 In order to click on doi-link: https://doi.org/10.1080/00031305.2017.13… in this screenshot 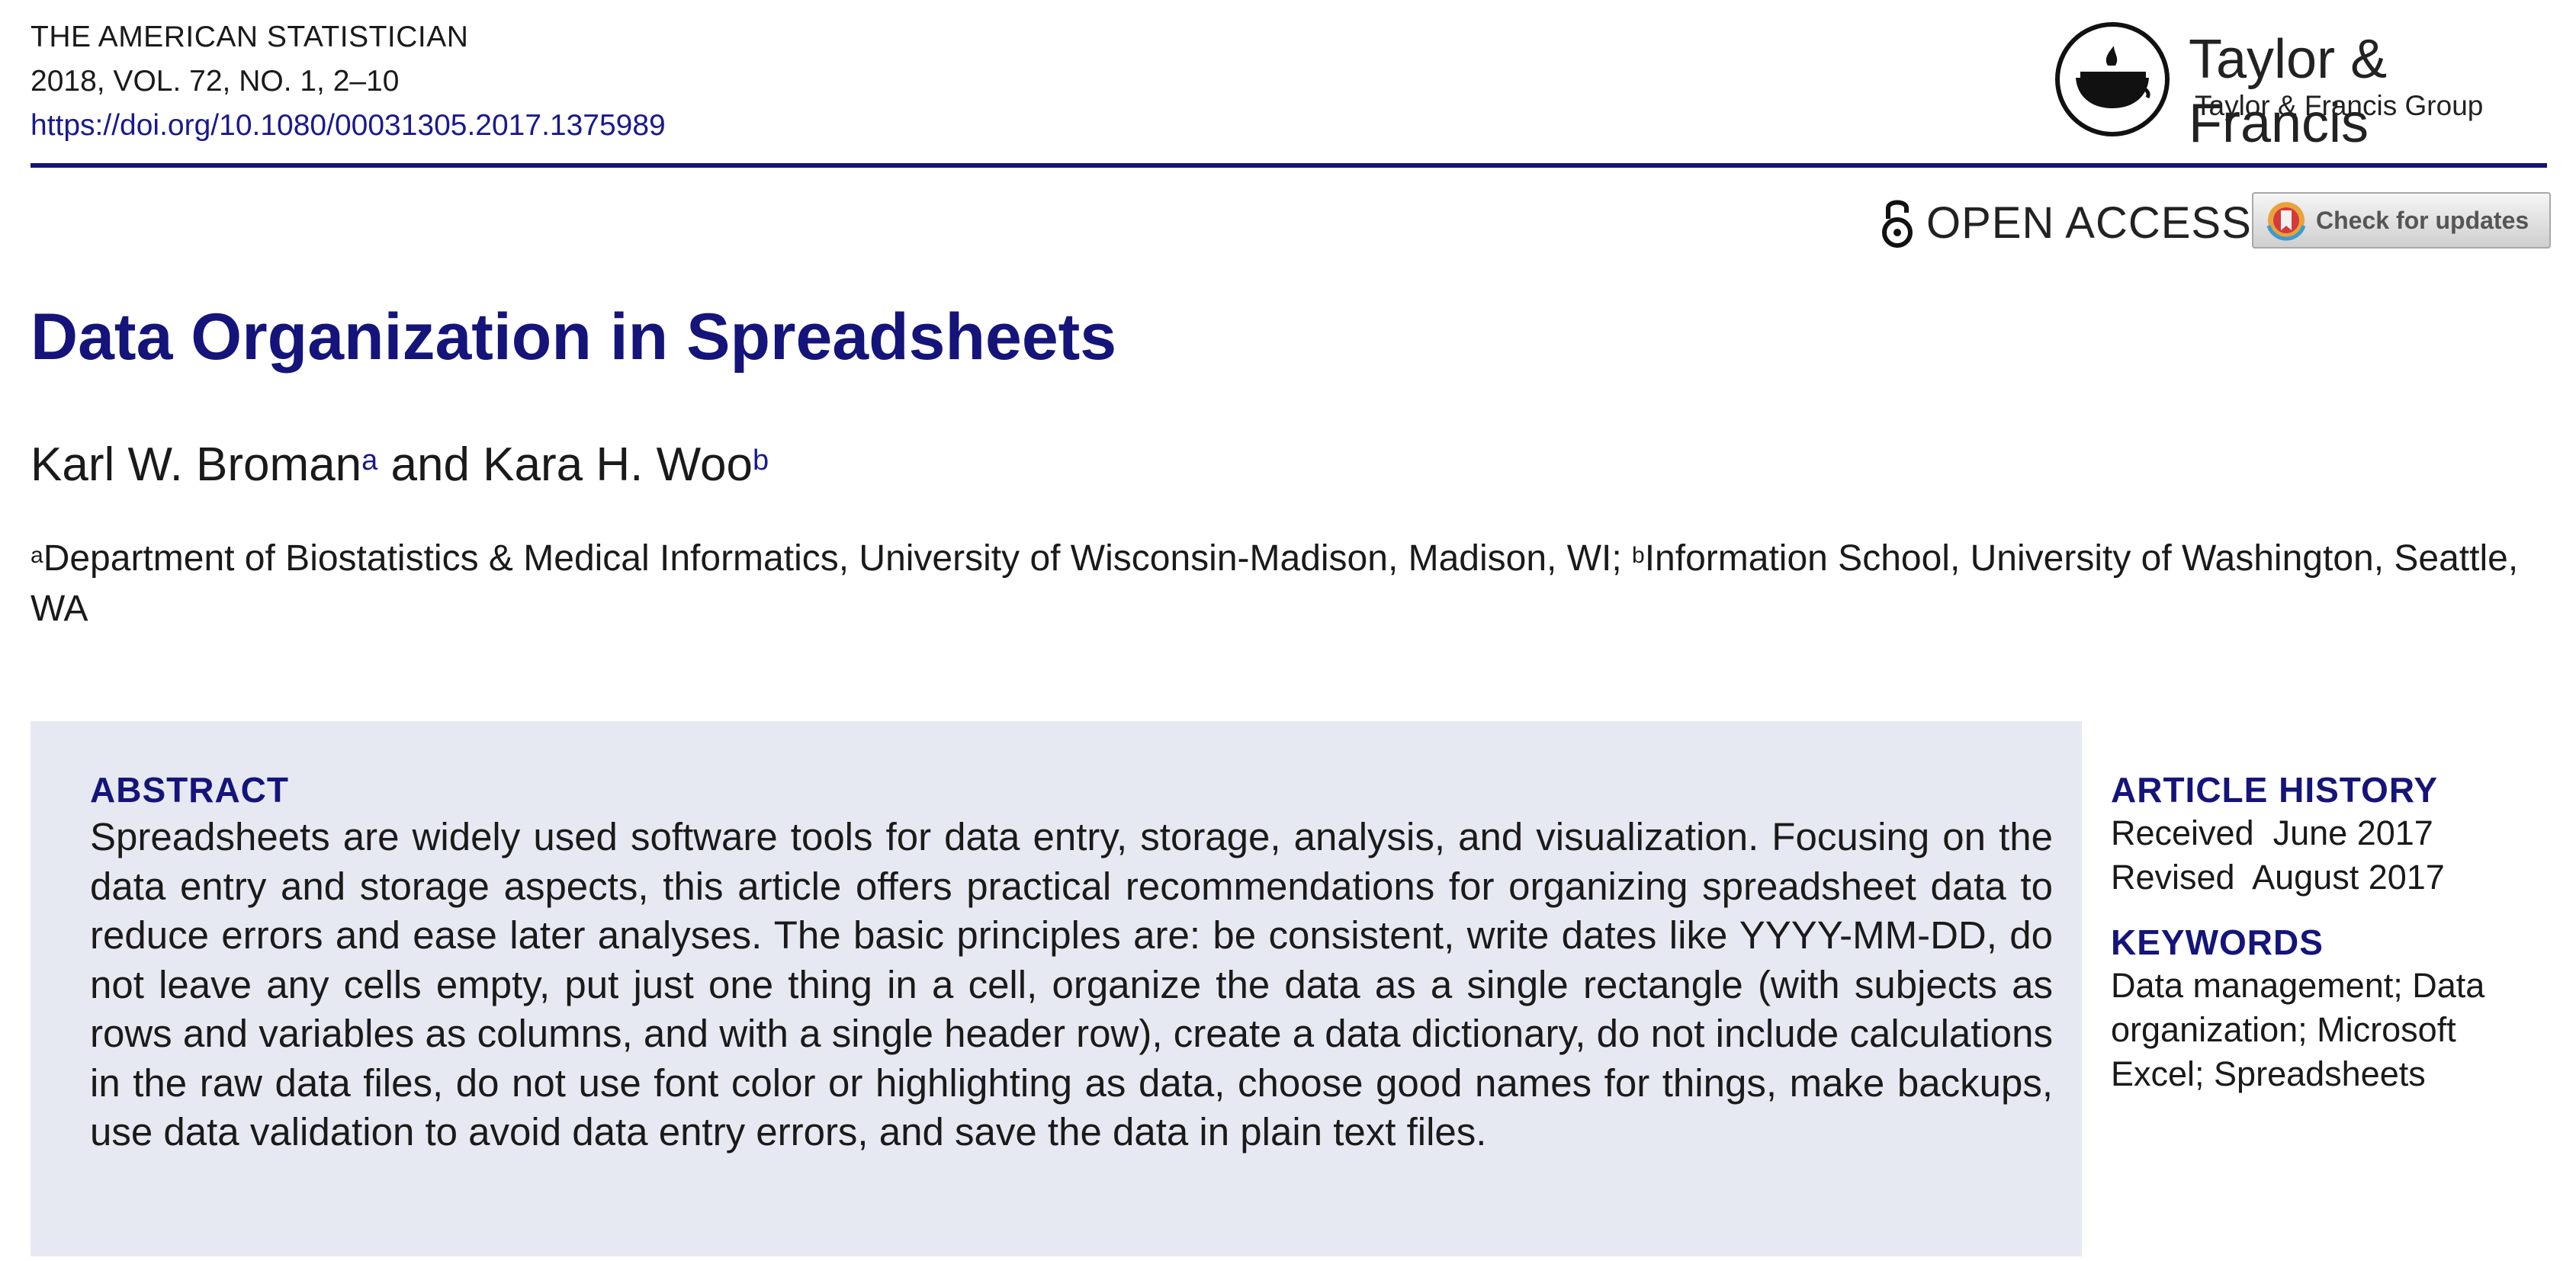, I will do `click(348, 125)`.